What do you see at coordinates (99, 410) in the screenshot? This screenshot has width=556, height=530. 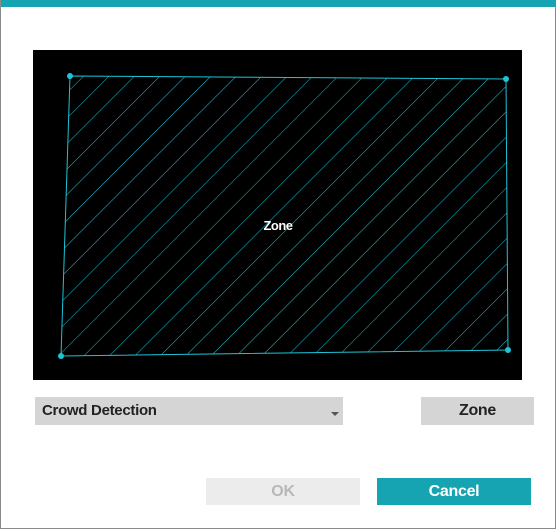 I see `detection-type-value: Crowd Detection` at bounding box center [99, 410].